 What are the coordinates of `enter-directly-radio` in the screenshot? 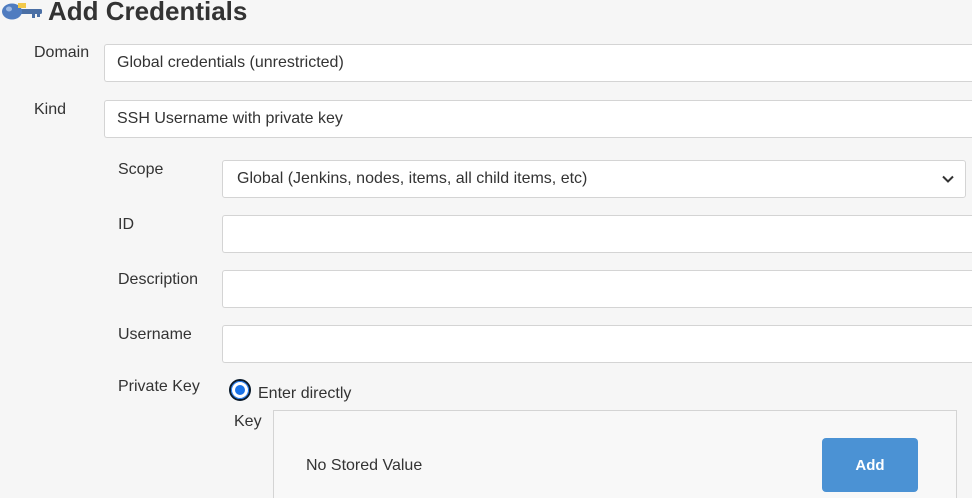 It's located at (240, 390).